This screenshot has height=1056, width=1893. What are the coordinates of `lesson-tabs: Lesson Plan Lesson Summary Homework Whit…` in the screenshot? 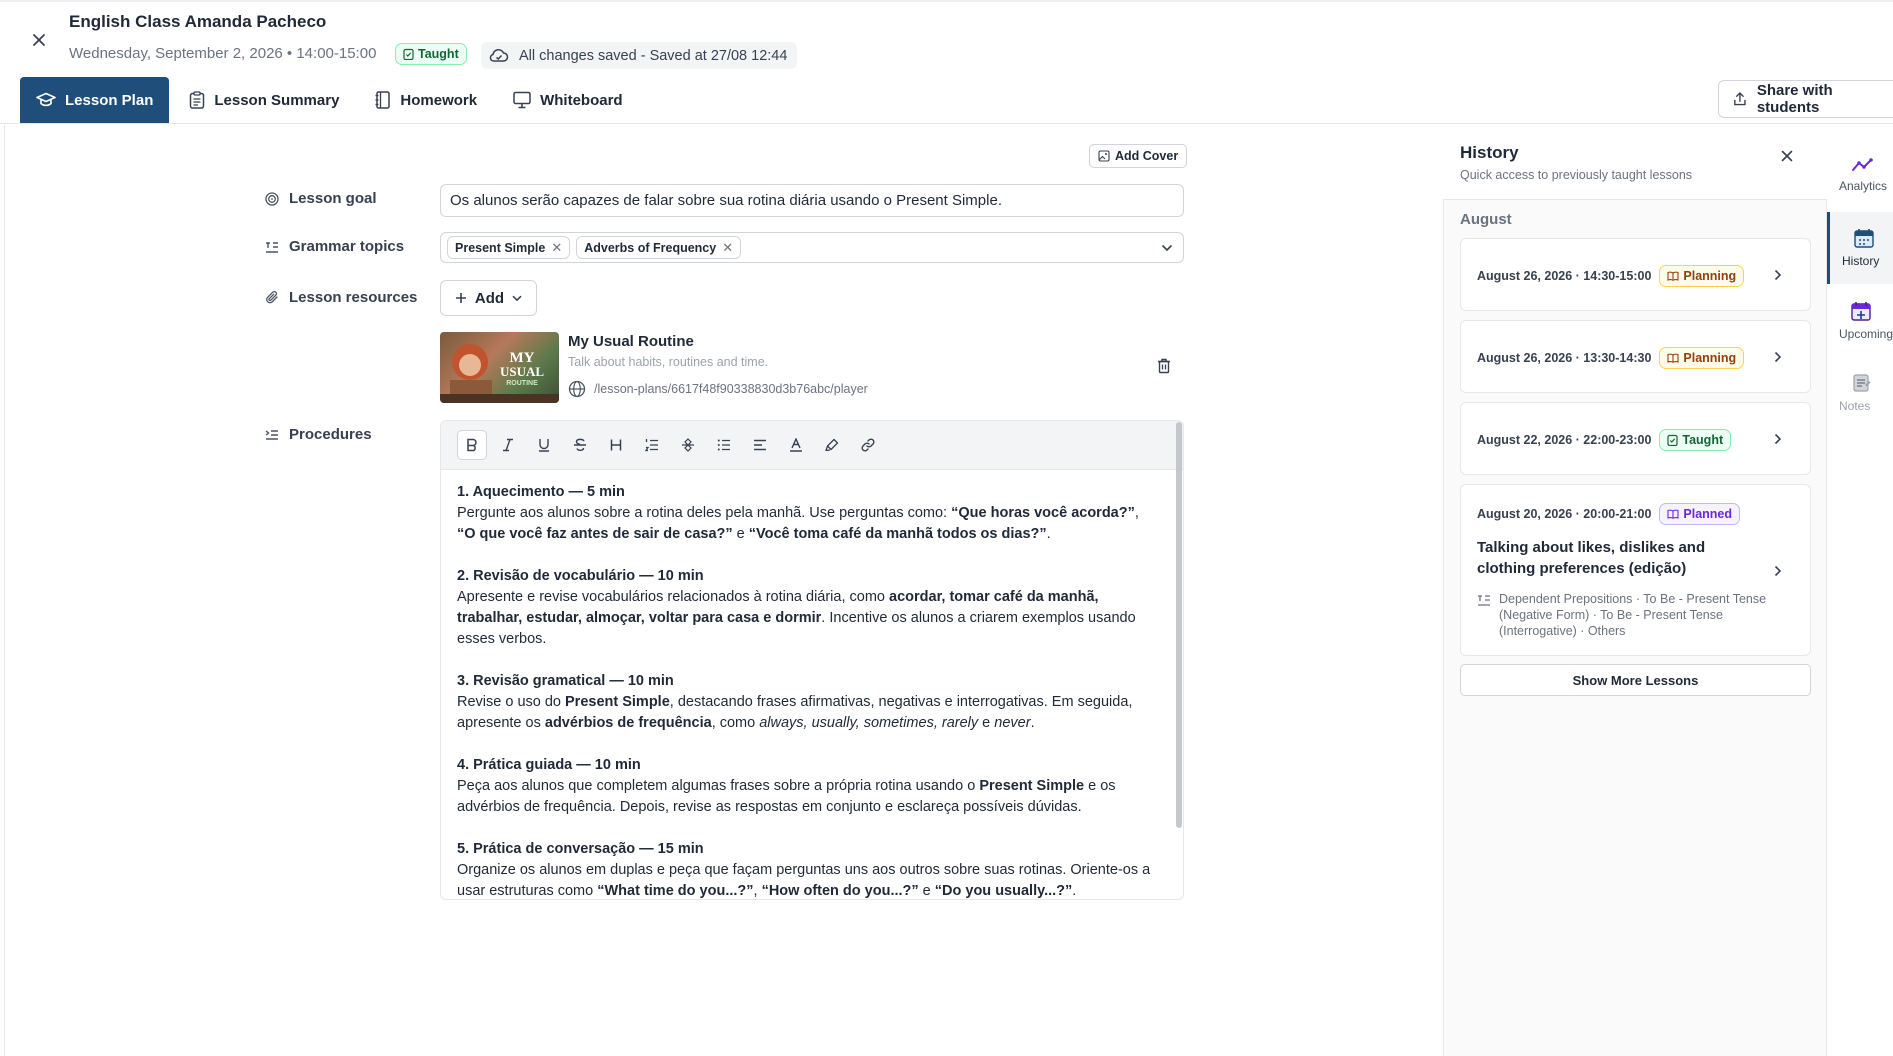 It's located at (329, 100).